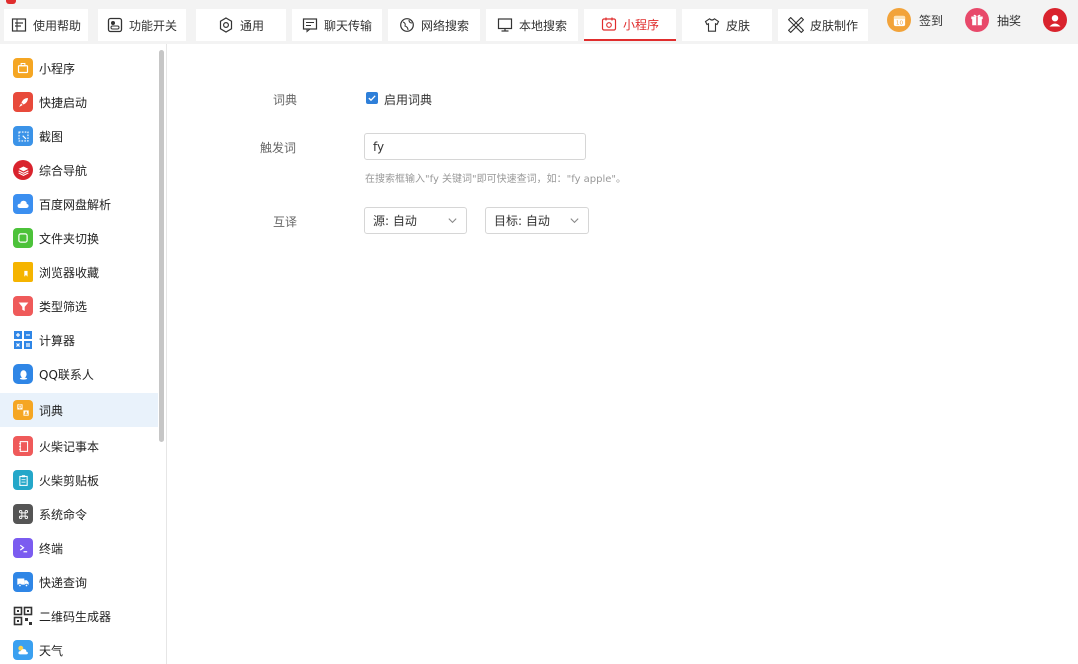 This screenshot has height=664, width=1078. What do you see at coordinates (522, 221) in the screenshot?
I see `target-language-value: 目标: 自动` at bounding box center [522, 221].